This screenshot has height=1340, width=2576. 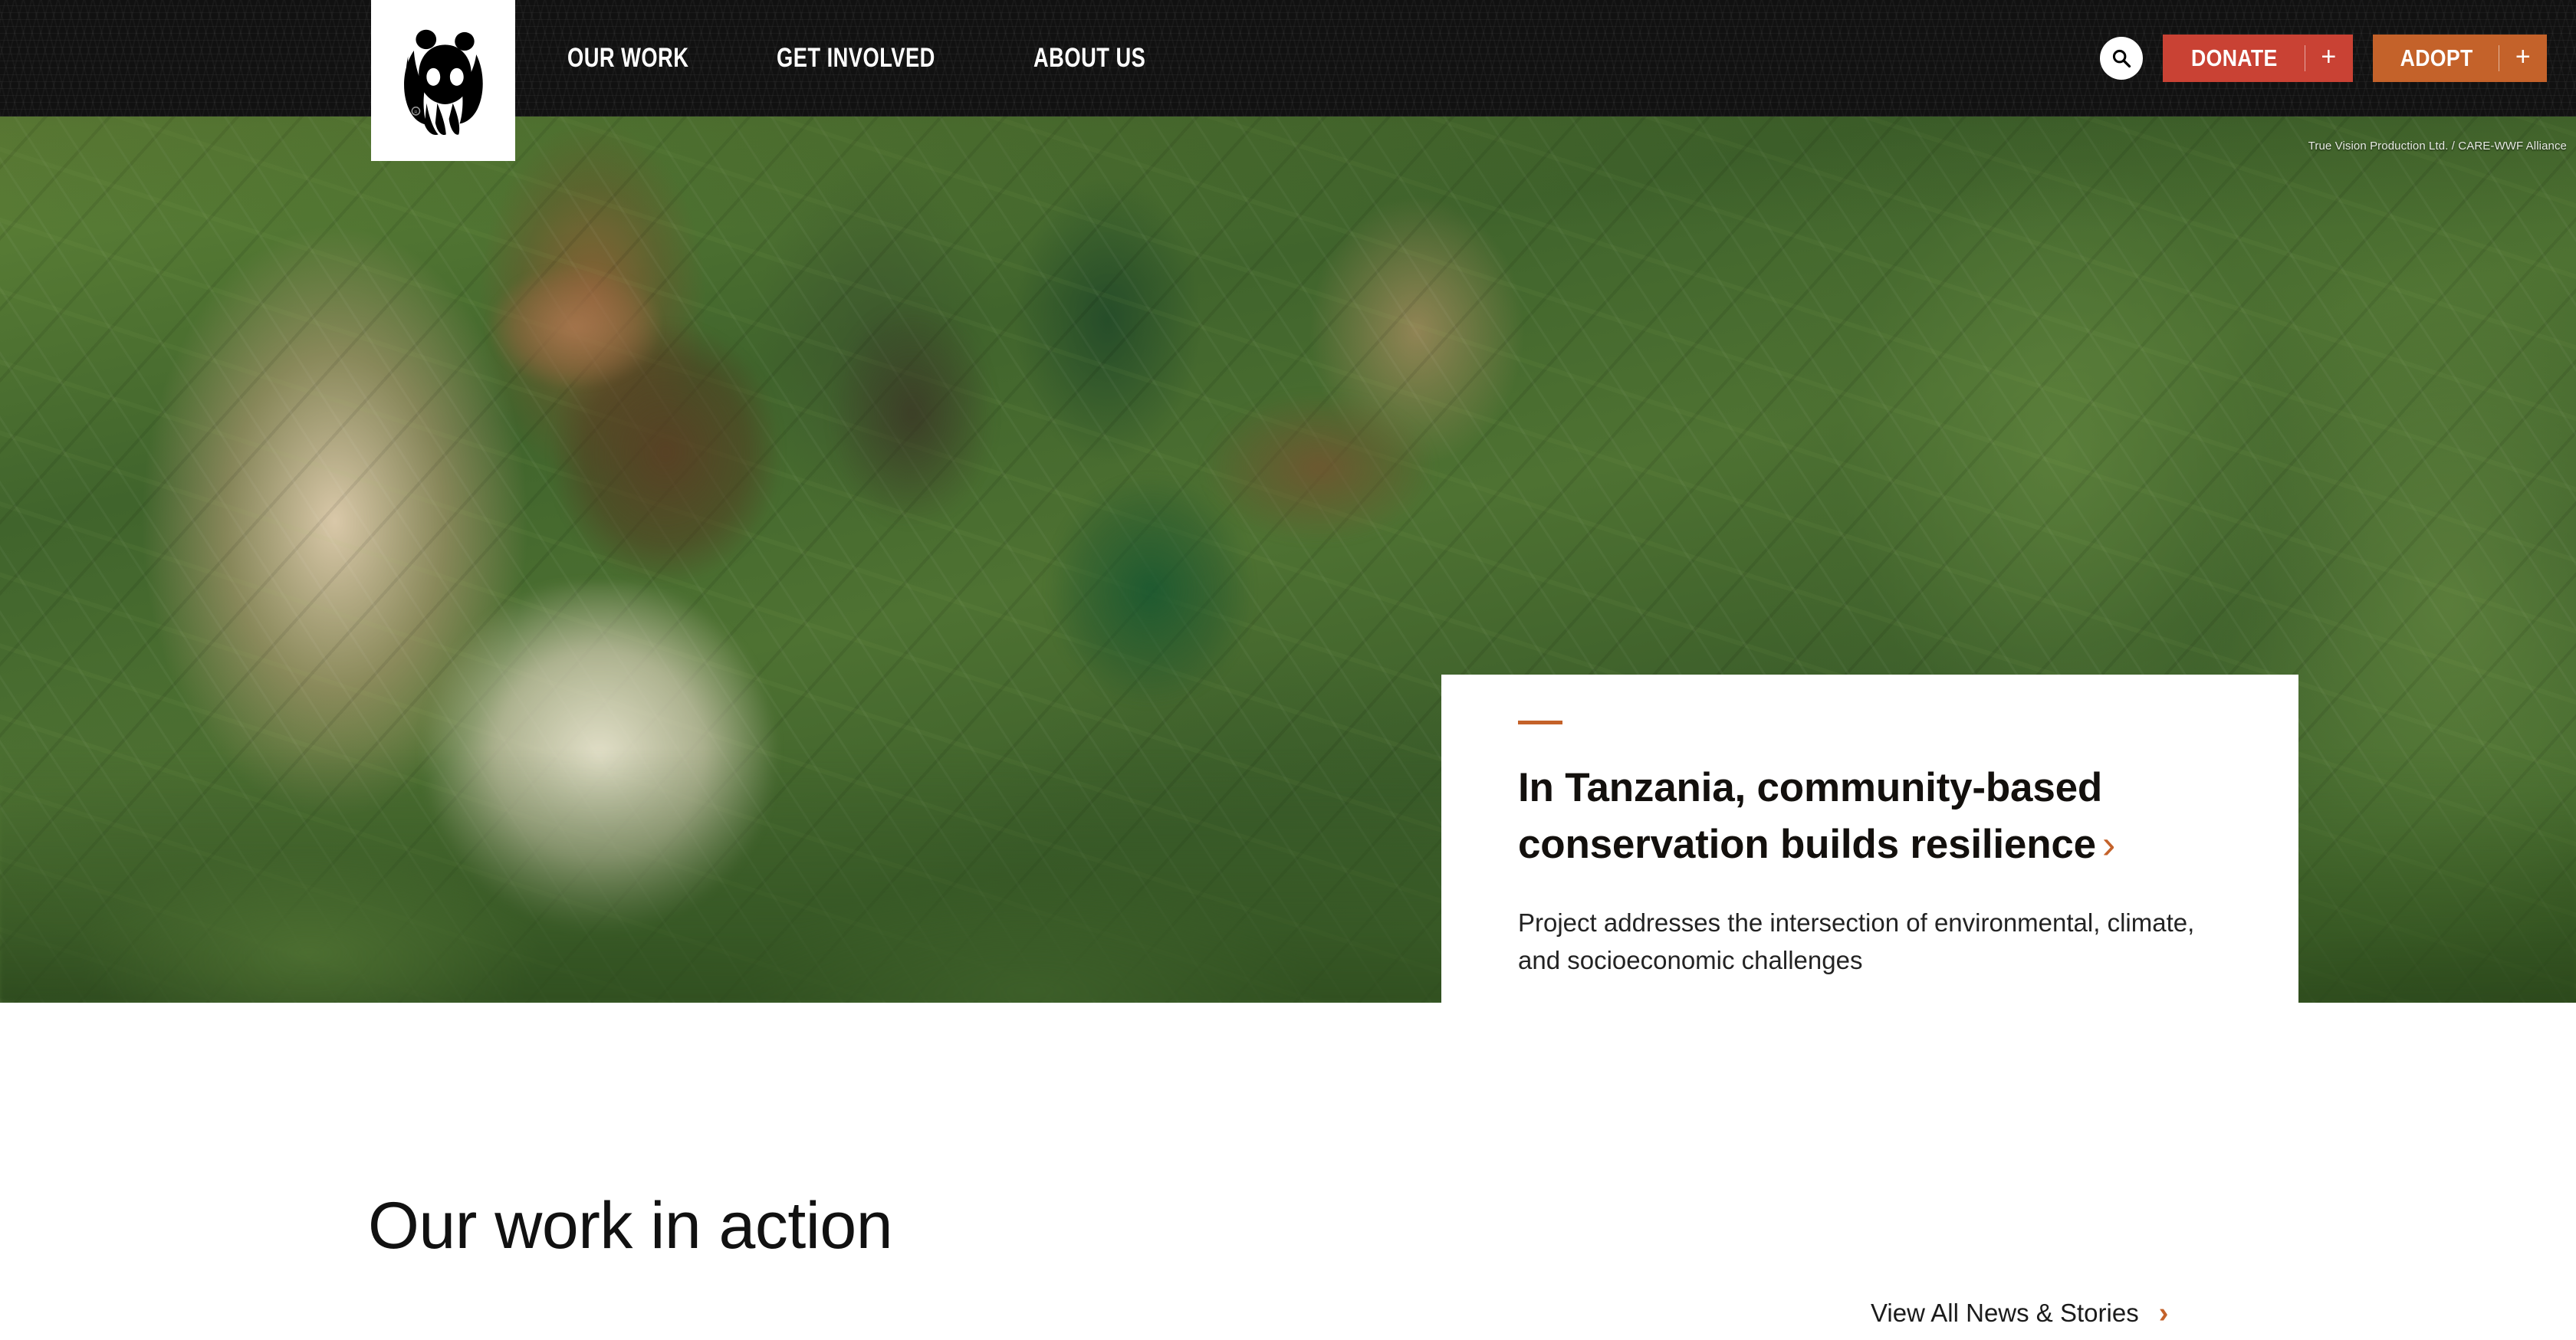 What do you see at coordinates (628, 58) in the screenshot?
I see `nav-item-our-work: OUR WORK` at bounding box center [628, 58].